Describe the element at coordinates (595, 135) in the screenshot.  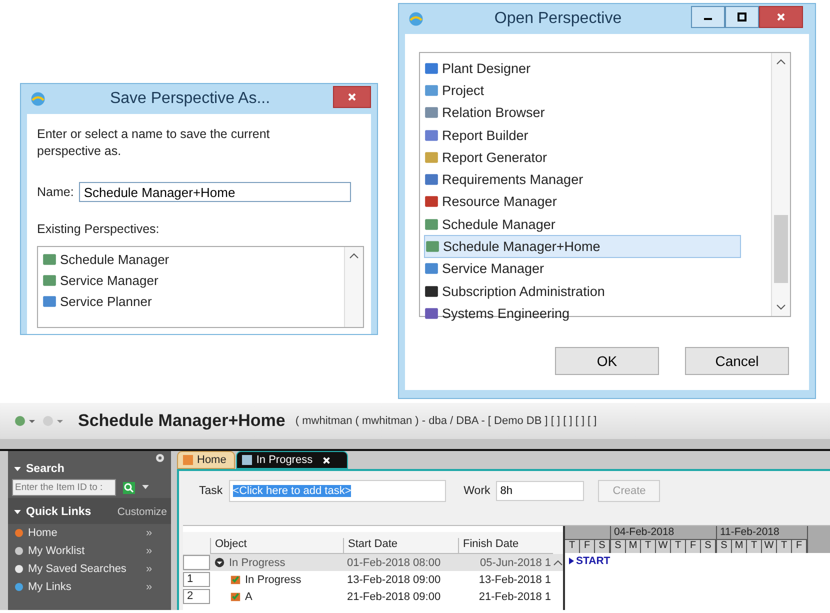
I see `perspective-item: Report Builder` at that location.